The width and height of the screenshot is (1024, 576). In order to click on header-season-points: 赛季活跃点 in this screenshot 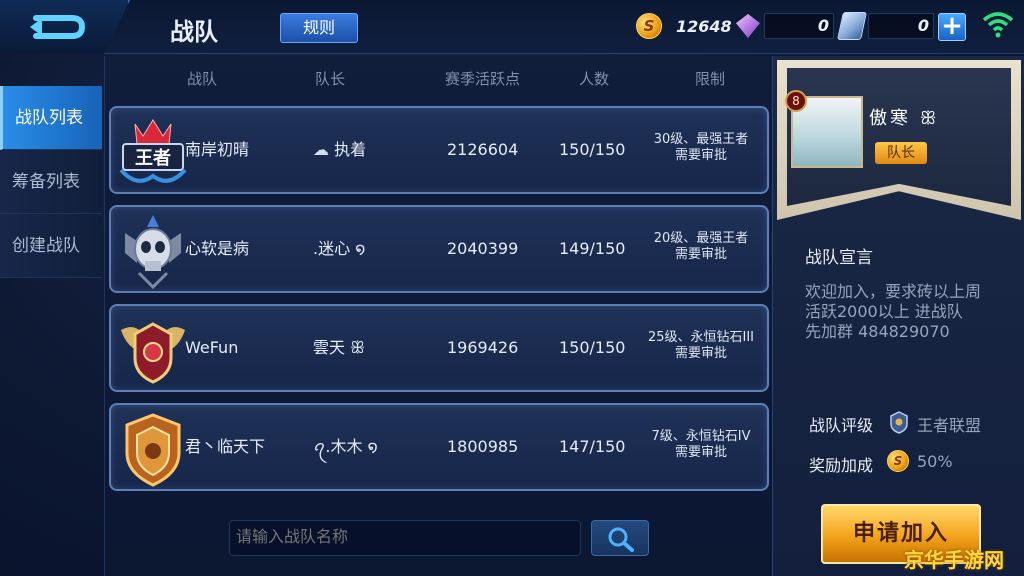, I will do `click(483, 79)`.